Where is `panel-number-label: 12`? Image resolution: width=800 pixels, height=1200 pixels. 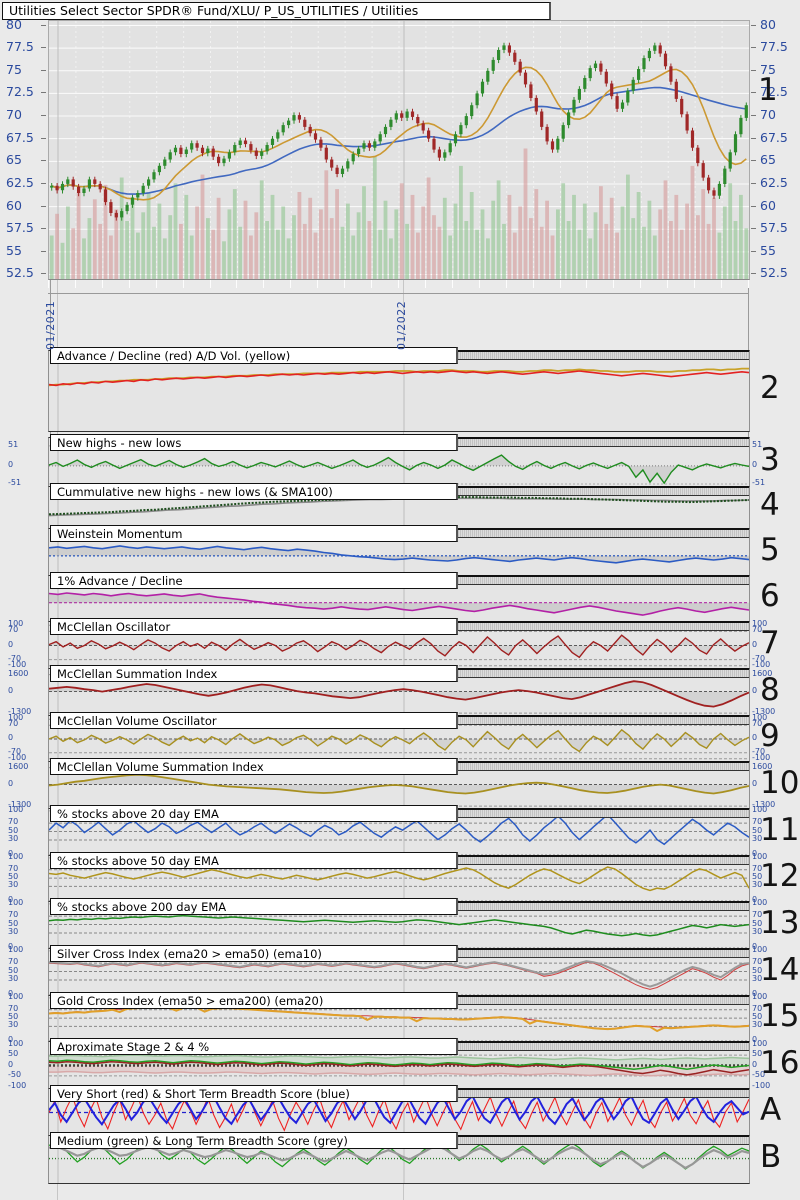
panel-number-label: 12 is located at coordinates (780, 876).